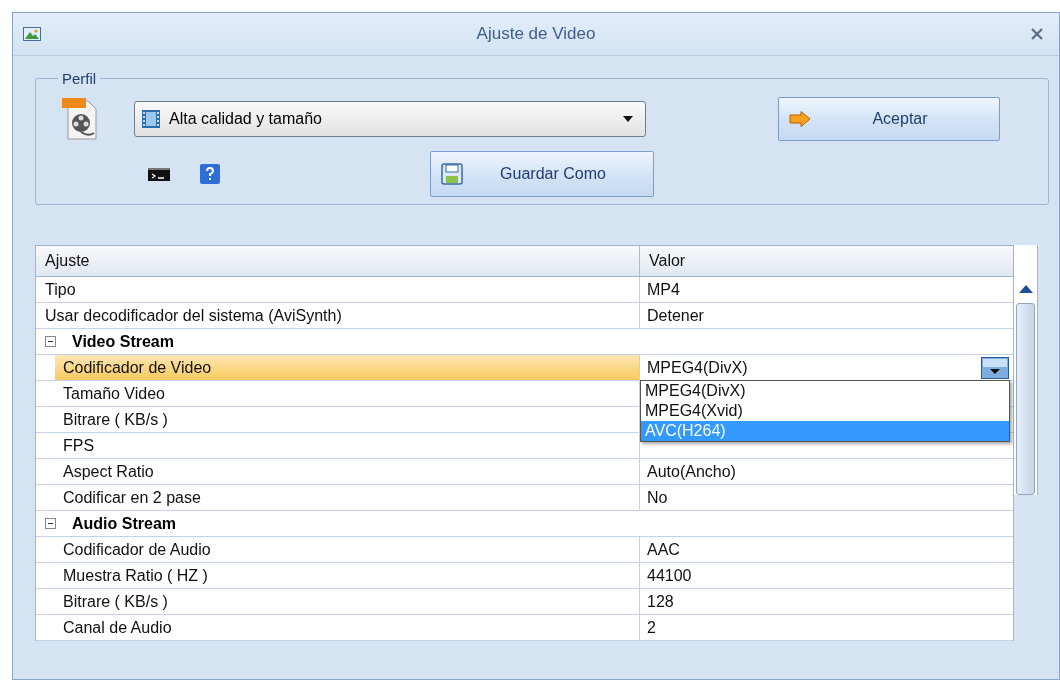 This screenshot has height=680, width=1060. What do you see at coordinates (210, 174) in the screenshot?
I see `help-icon` at bounding box center [210, 174].